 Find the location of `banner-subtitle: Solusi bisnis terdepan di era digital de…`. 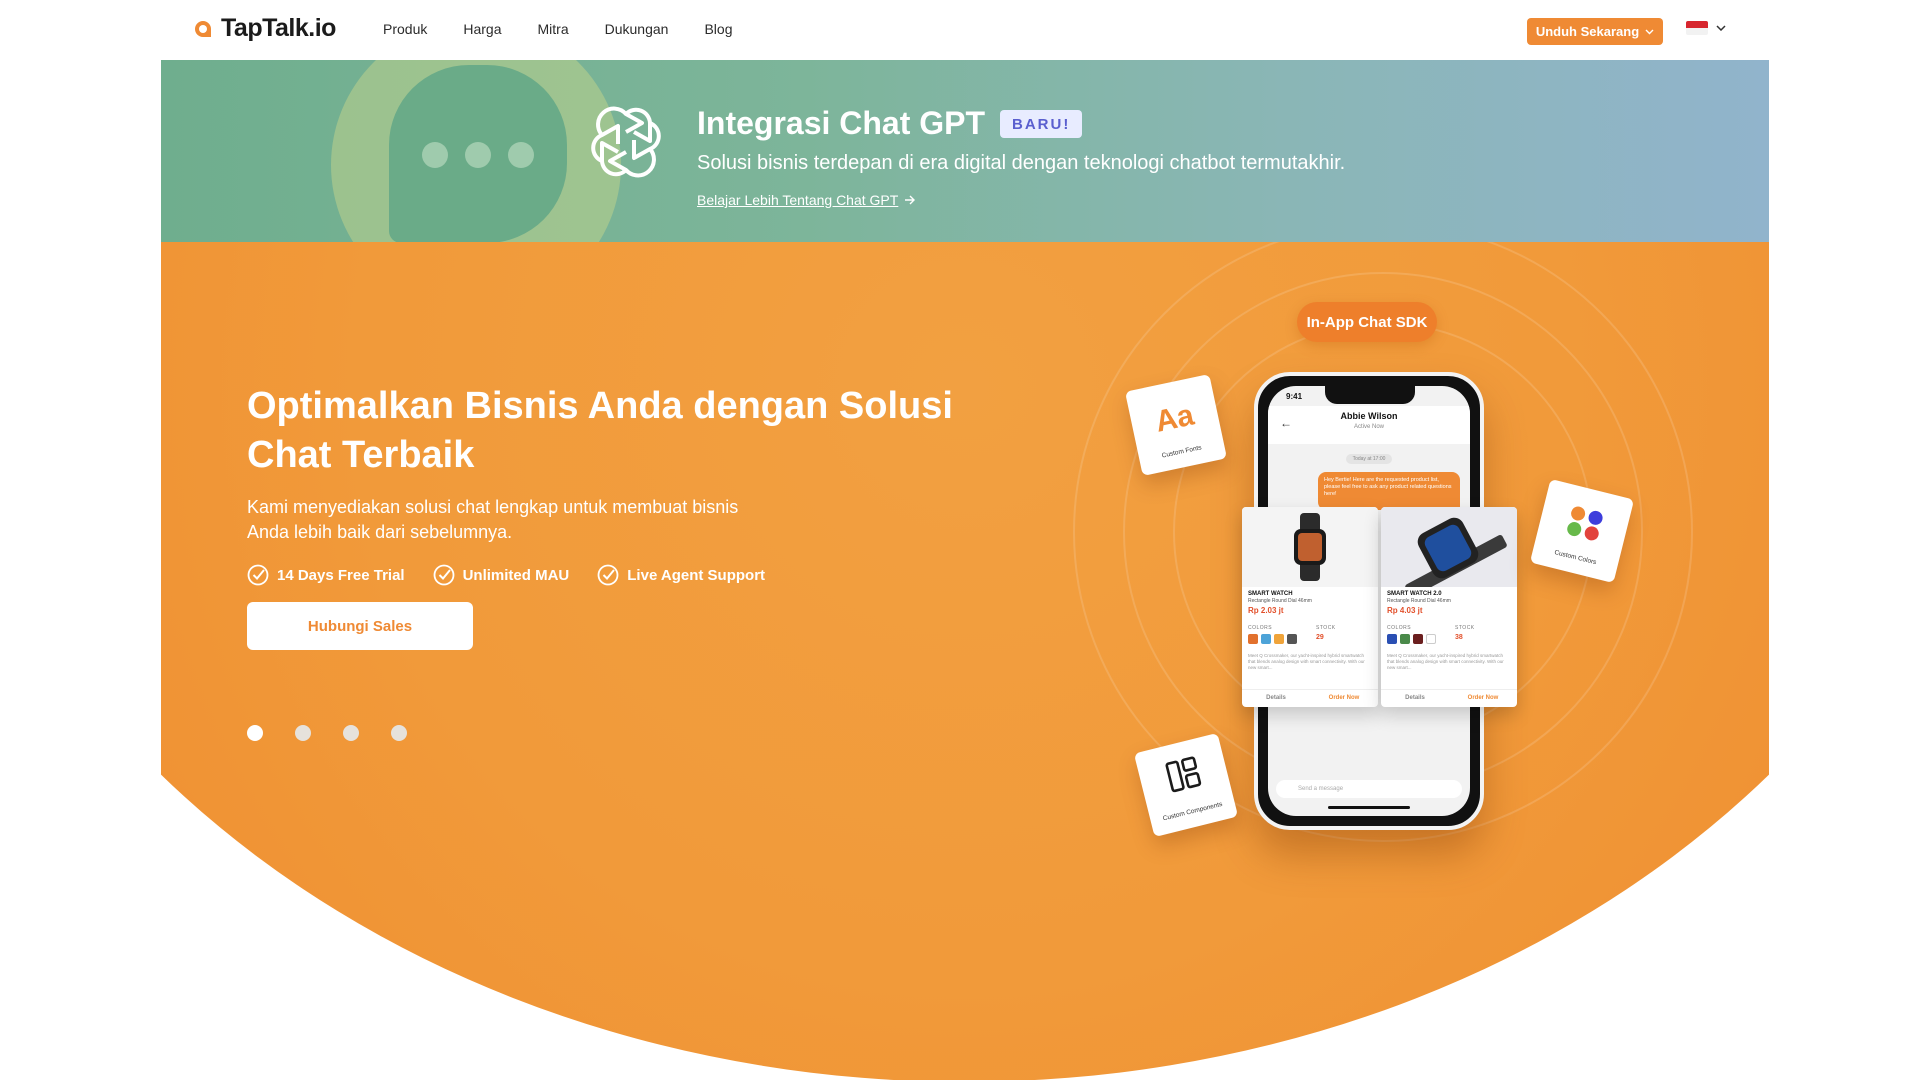

banner-subtitle: Solusi bisnis terdepan di era digital de… is located at coordinates (1021, 163).